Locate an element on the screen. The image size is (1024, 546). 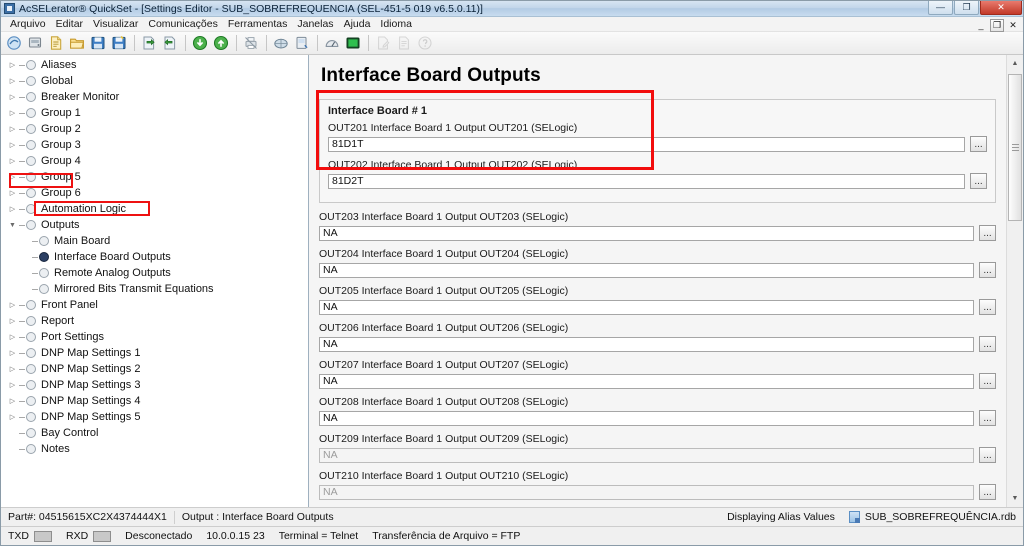
tree-item-dnp-map-settings-1: ▷ DNP Map Settings 1 is located at coordinates (154, 353).